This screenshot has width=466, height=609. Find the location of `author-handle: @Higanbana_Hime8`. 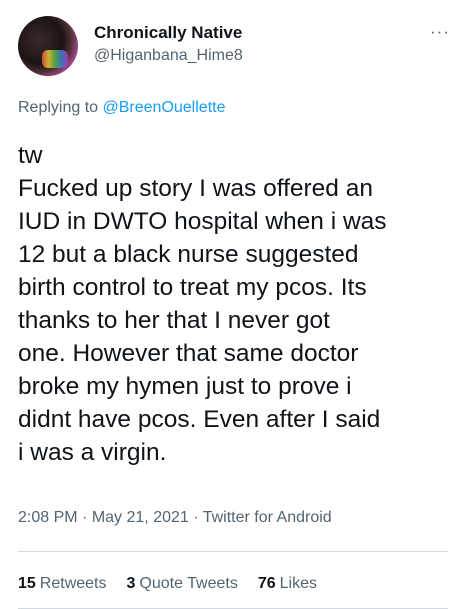

author-handle: @Higanbana_Hime8 is located at coordinates (168, 55).